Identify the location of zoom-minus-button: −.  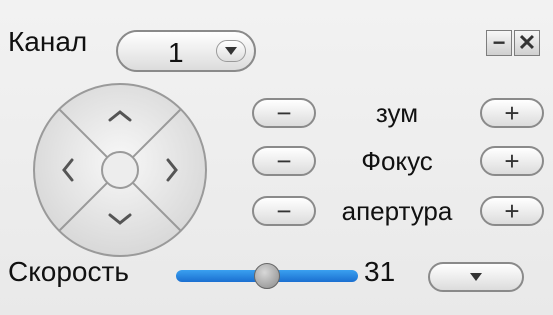
(284, 113).